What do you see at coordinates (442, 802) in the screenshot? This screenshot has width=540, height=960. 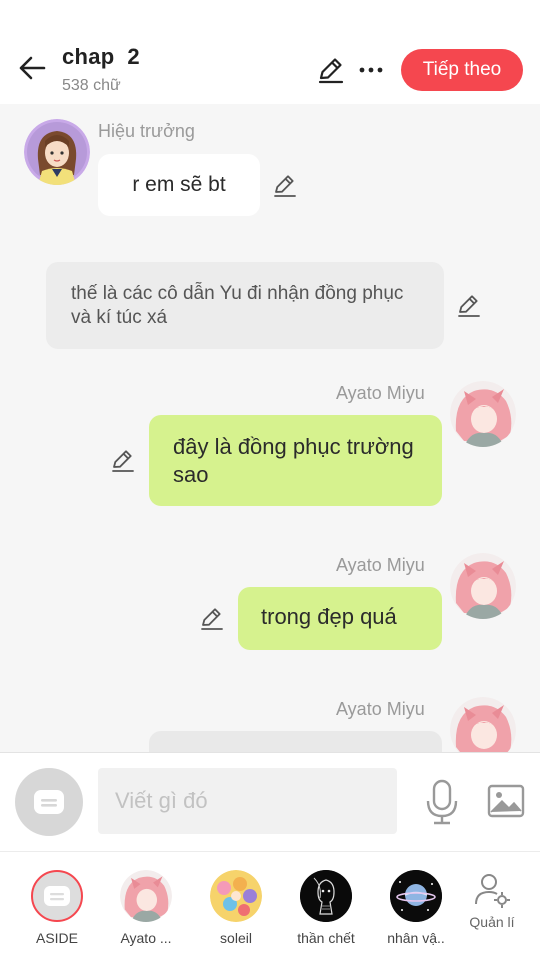 I see `microphone-icon` at bounding box center [442, 802].